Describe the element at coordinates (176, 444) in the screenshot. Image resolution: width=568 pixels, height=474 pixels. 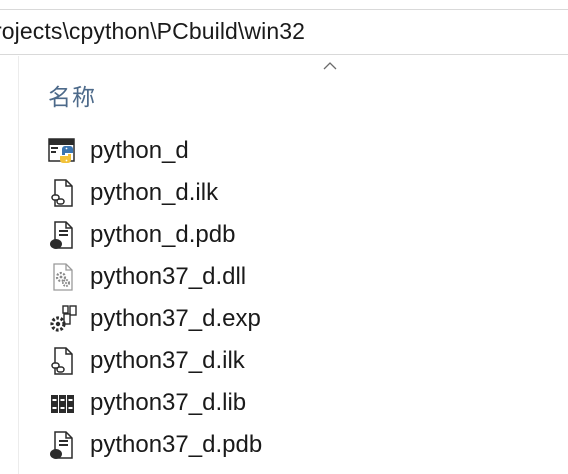
I see `file-name: python37_d.pdb` at that location.